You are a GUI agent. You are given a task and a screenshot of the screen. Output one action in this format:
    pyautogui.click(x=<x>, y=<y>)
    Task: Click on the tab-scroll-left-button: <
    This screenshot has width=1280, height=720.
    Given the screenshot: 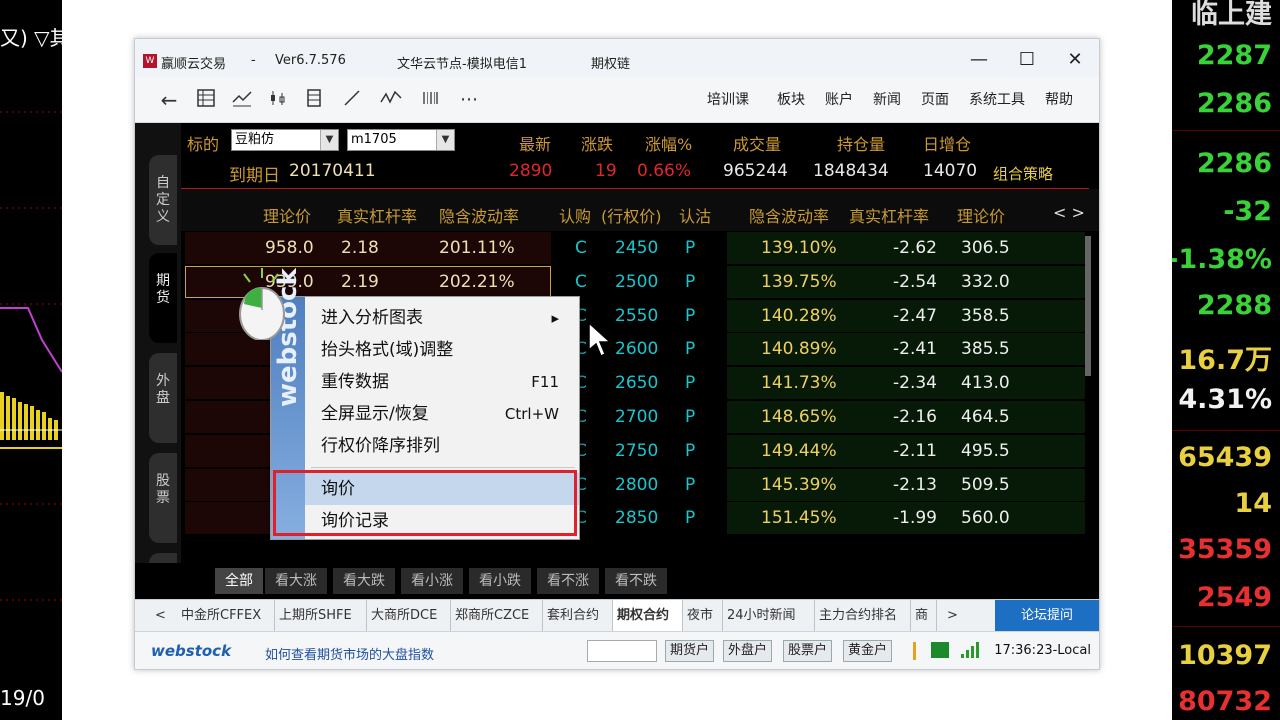 What is the action you would take?
    pyautogui.click(x=160, y=615)
    